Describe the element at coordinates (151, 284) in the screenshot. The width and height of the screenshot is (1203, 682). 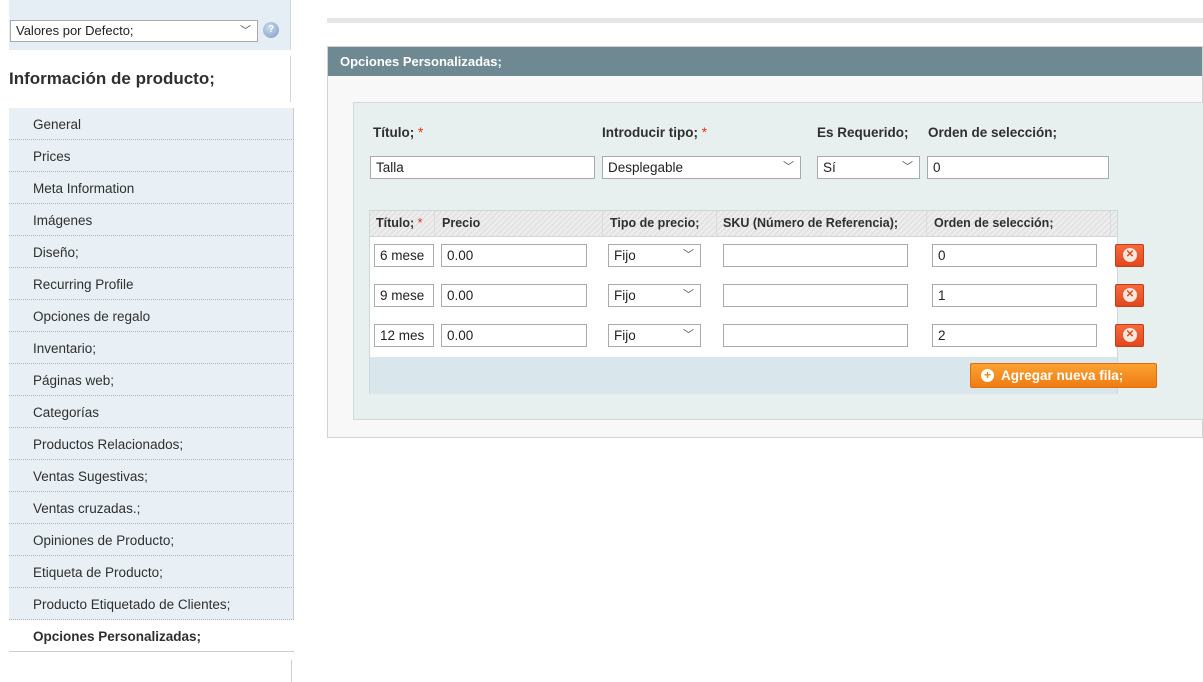
I see `sidebar-item-recurring-profile: Recurring Profile` at that location.